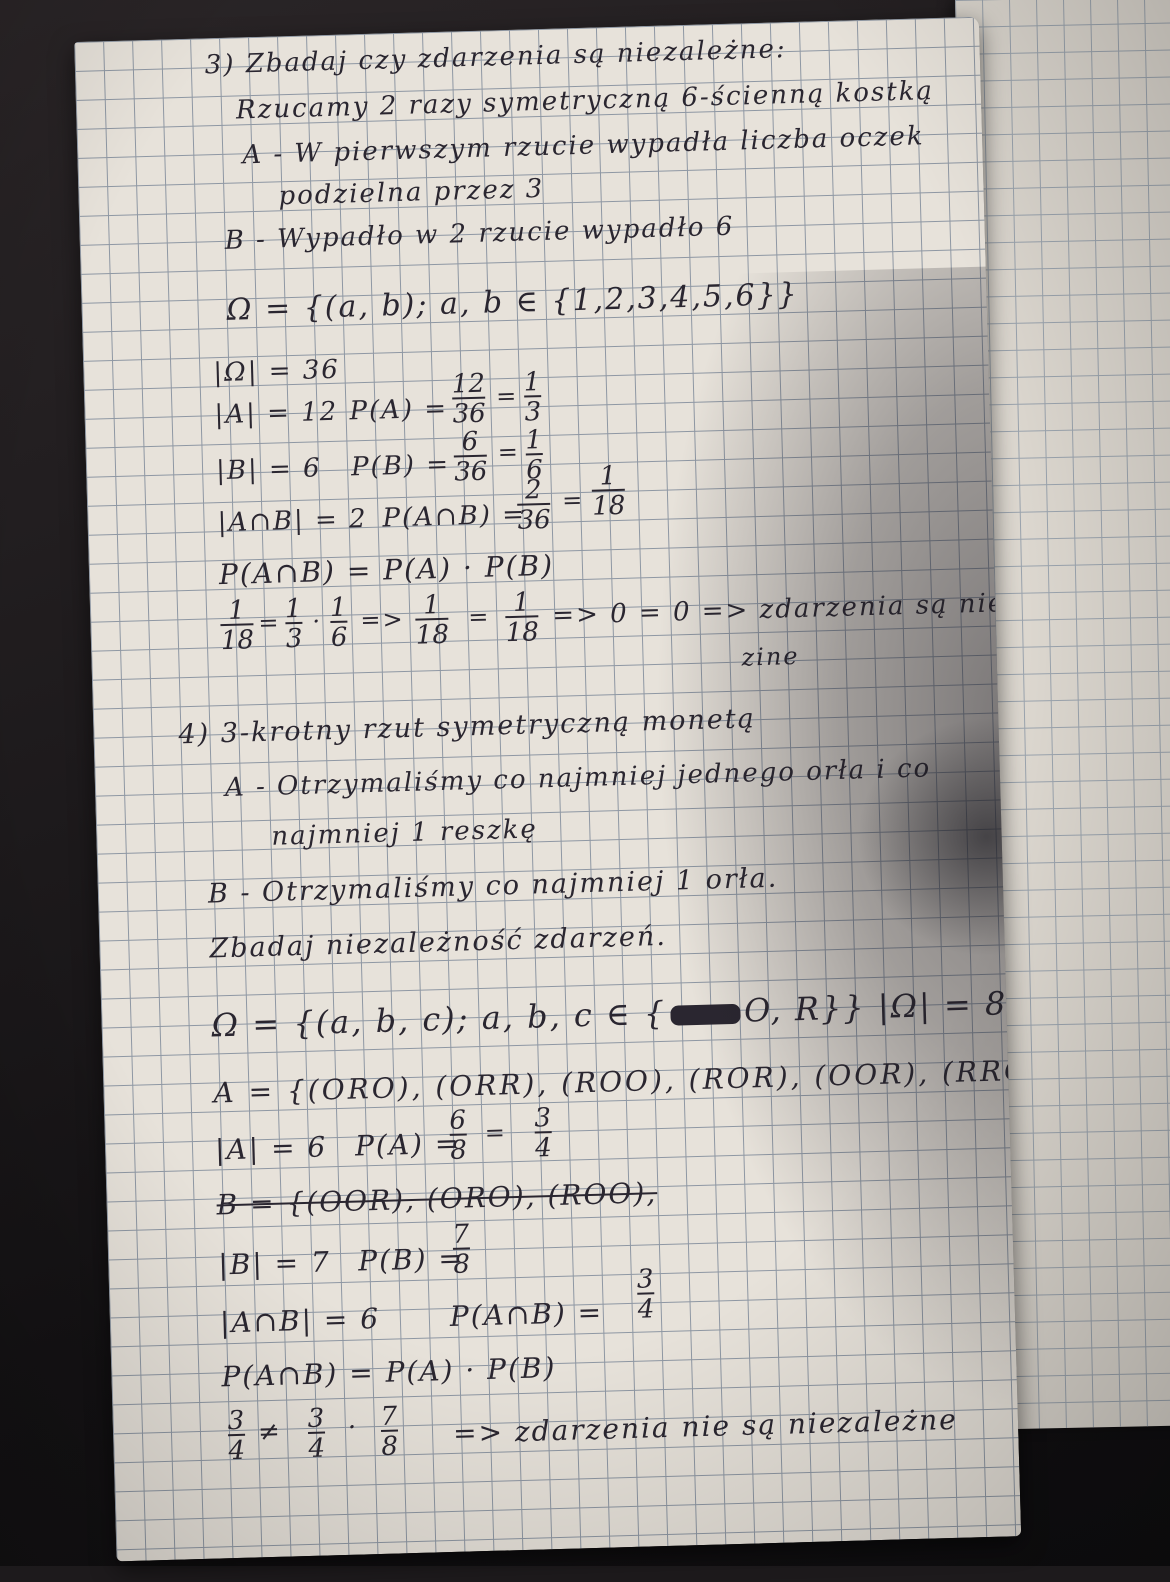 The height and width of the screenshot is (1582, 1170). Describe the element at coordinates (522, 618) in the screenshot. I see `p3-check-frac5: 1 18` at that location.